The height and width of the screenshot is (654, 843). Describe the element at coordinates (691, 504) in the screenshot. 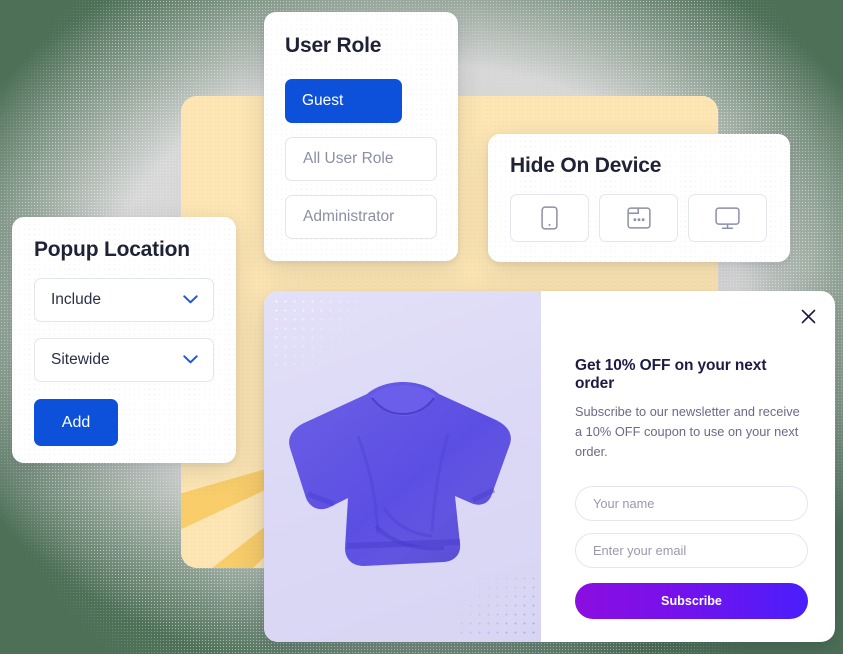

I see `popup-name-input: Your name` at that location.